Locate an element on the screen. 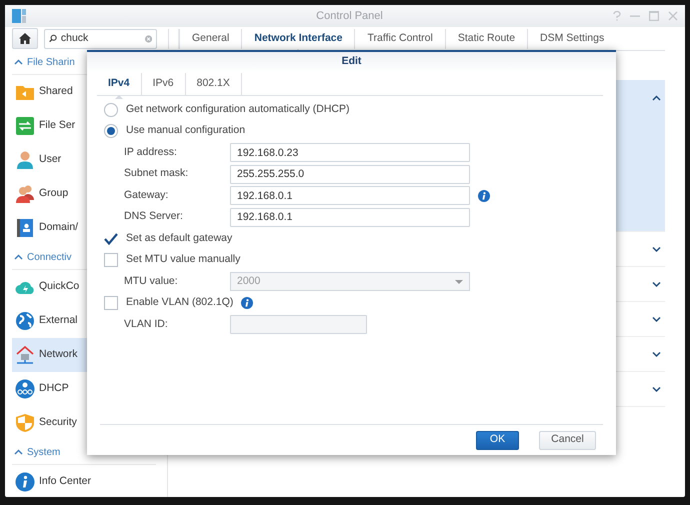 The image size is (690, 505). input-field: 255.255.255.0 is located at coordinates (350, 174).